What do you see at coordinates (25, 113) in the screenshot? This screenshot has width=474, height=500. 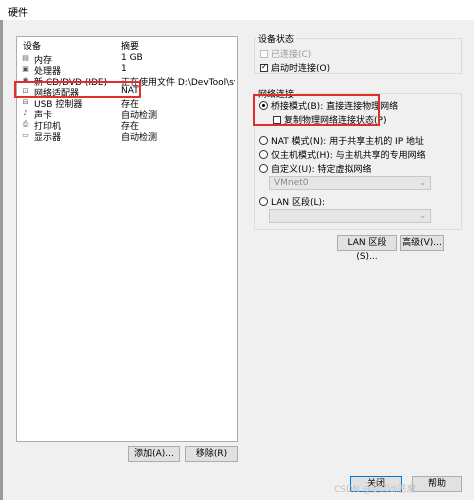 I see `sound-icon: ♪` at bounding box center [25, 113].